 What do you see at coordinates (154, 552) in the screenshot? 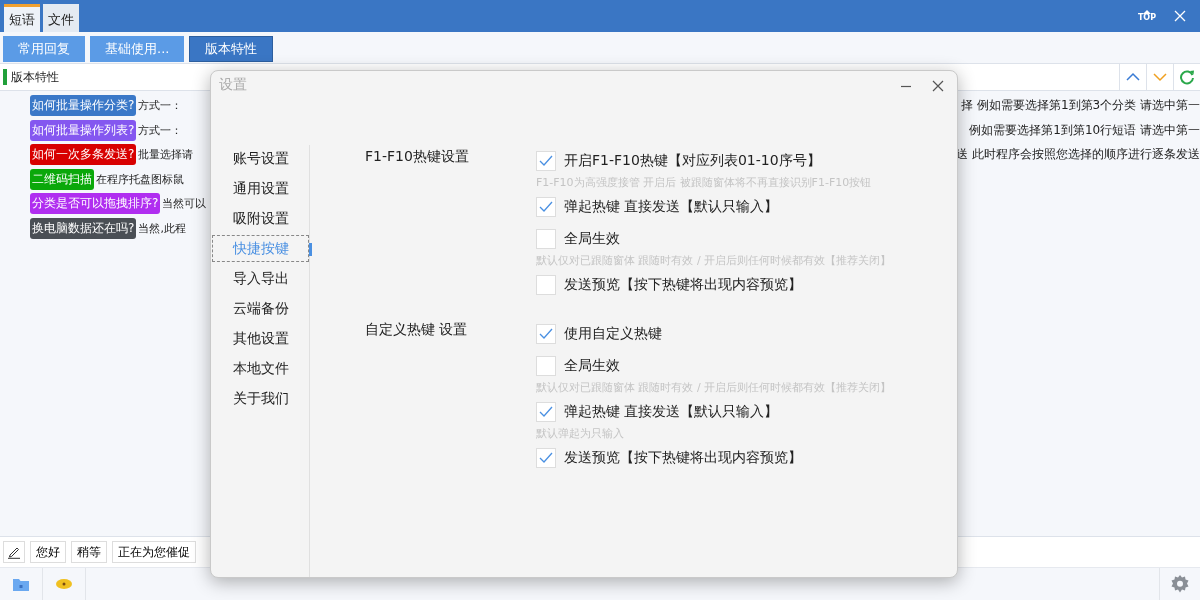
I see `quick-reply-button: 正在为您催促` at bounding box center [154, 552].